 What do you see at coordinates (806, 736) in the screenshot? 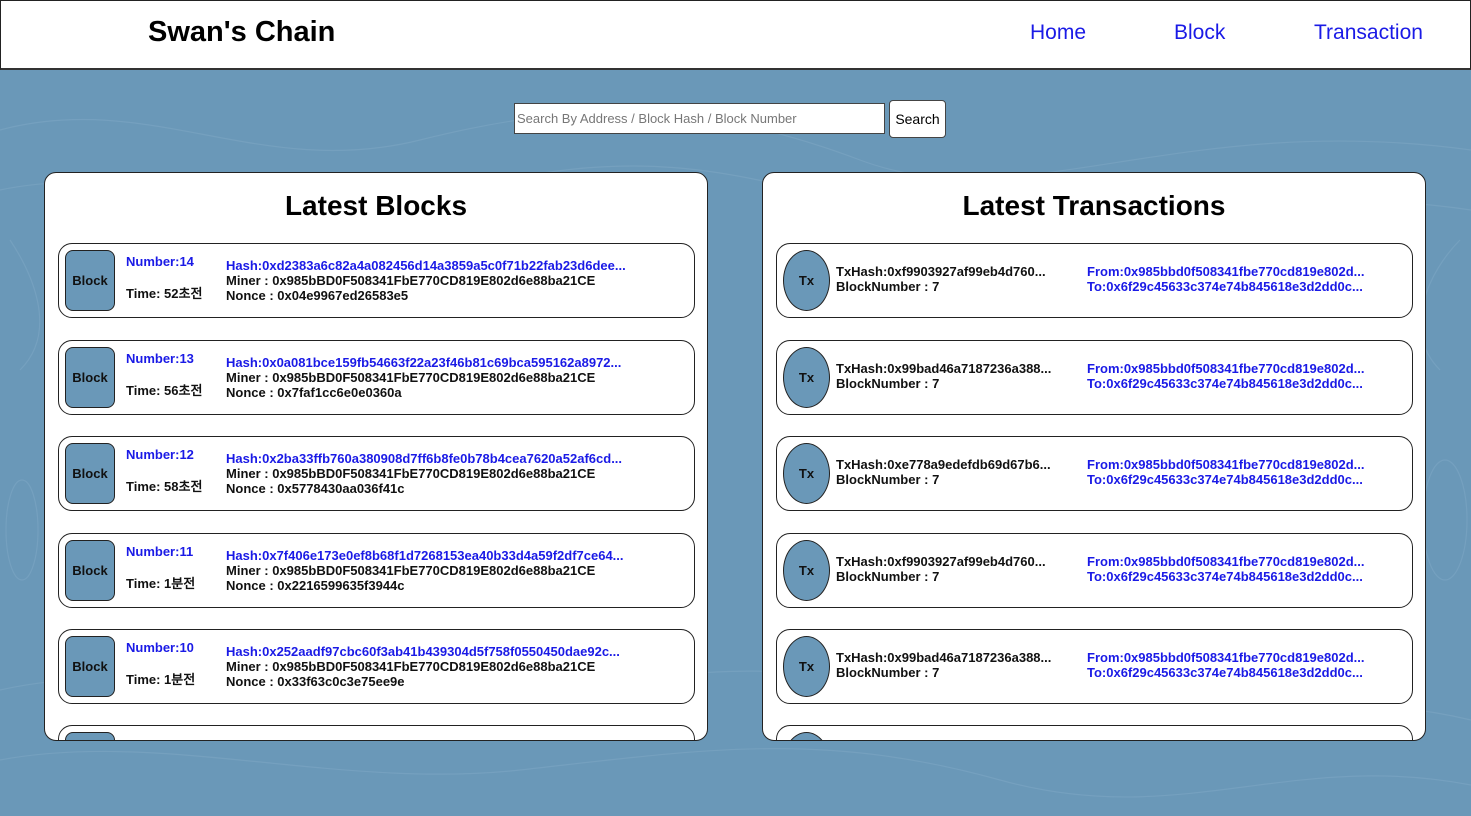
I see `tx-badge` at bounding box center [806, 736].